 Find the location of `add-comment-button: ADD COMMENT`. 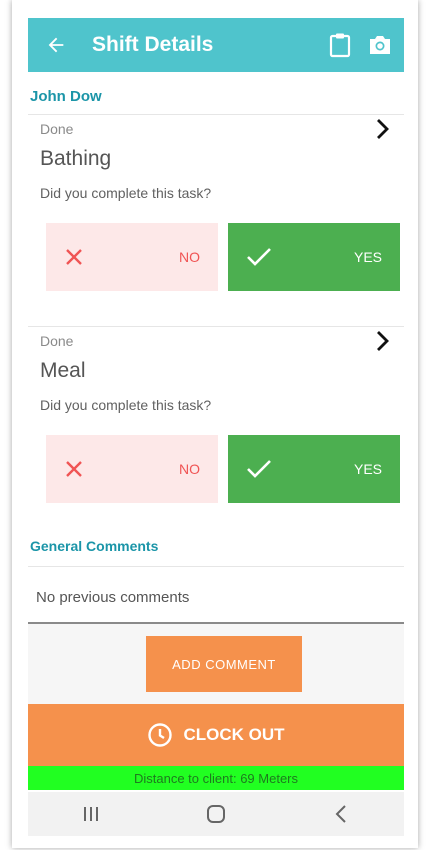

add-comment-button: ADD COMMENT is located at coordinates (224, 664).